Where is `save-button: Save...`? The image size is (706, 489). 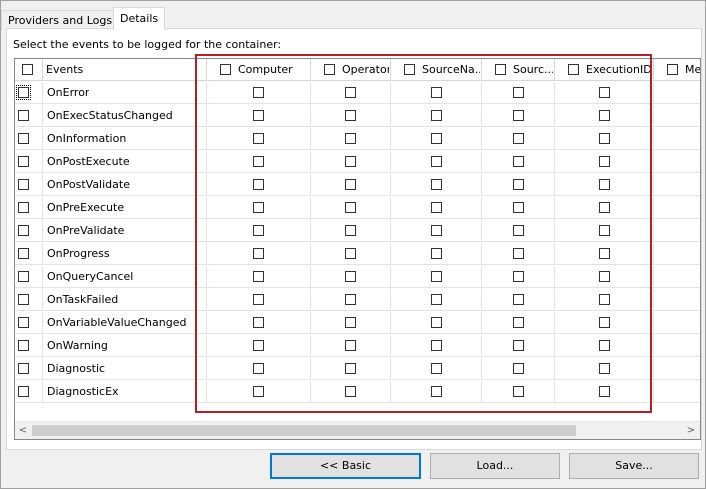 save-button: Save... is located at coordinates (634, 466).